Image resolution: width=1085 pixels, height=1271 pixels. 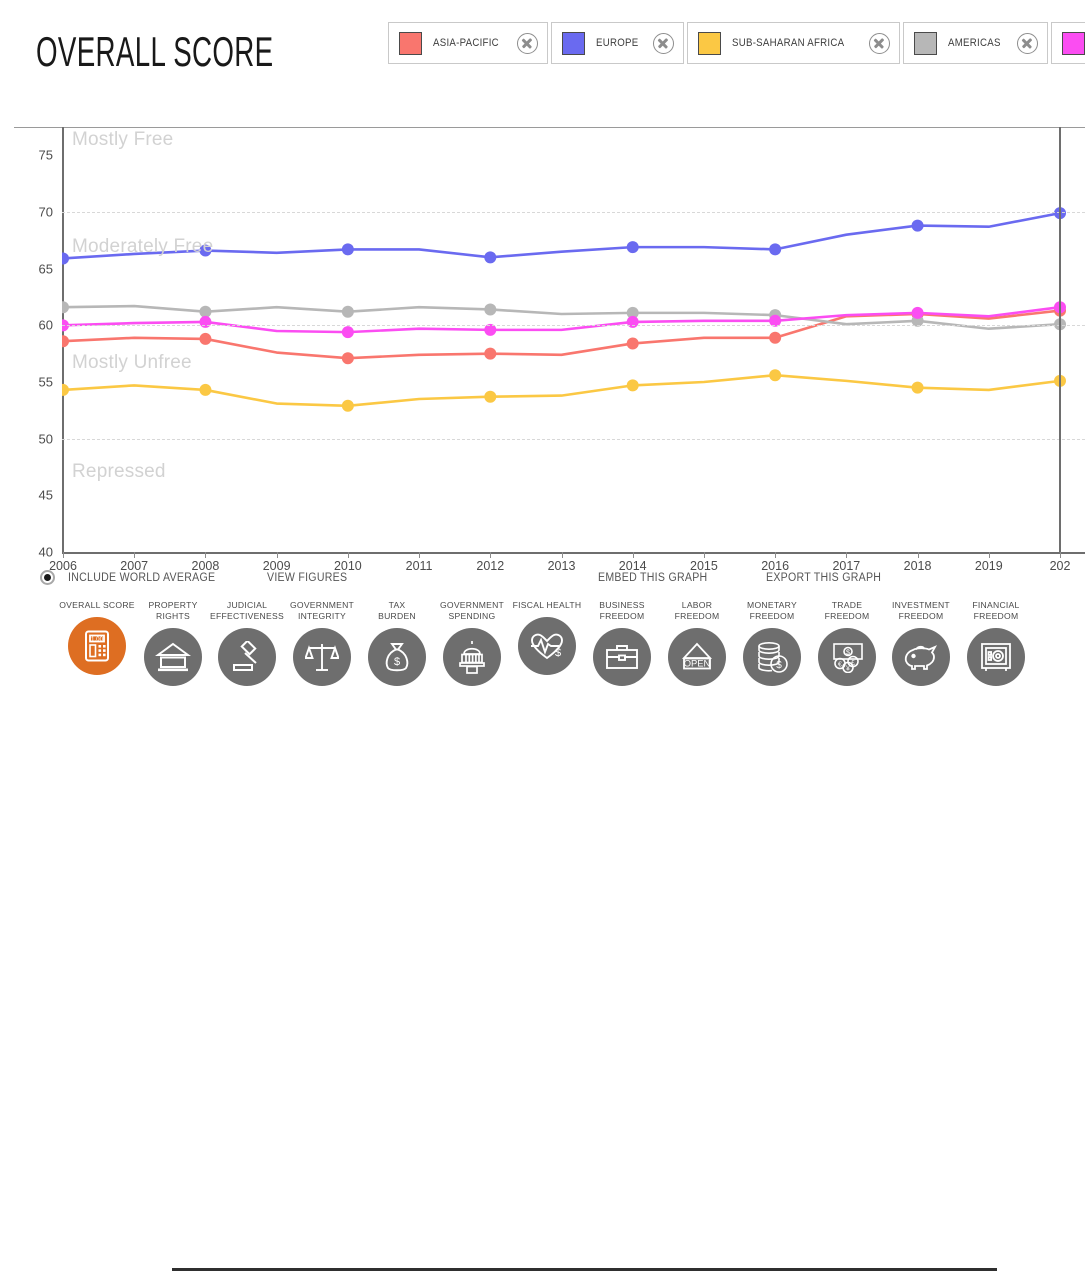 I want to click on legend-item-americas: AMERICAS, so click(x=975, y=43).